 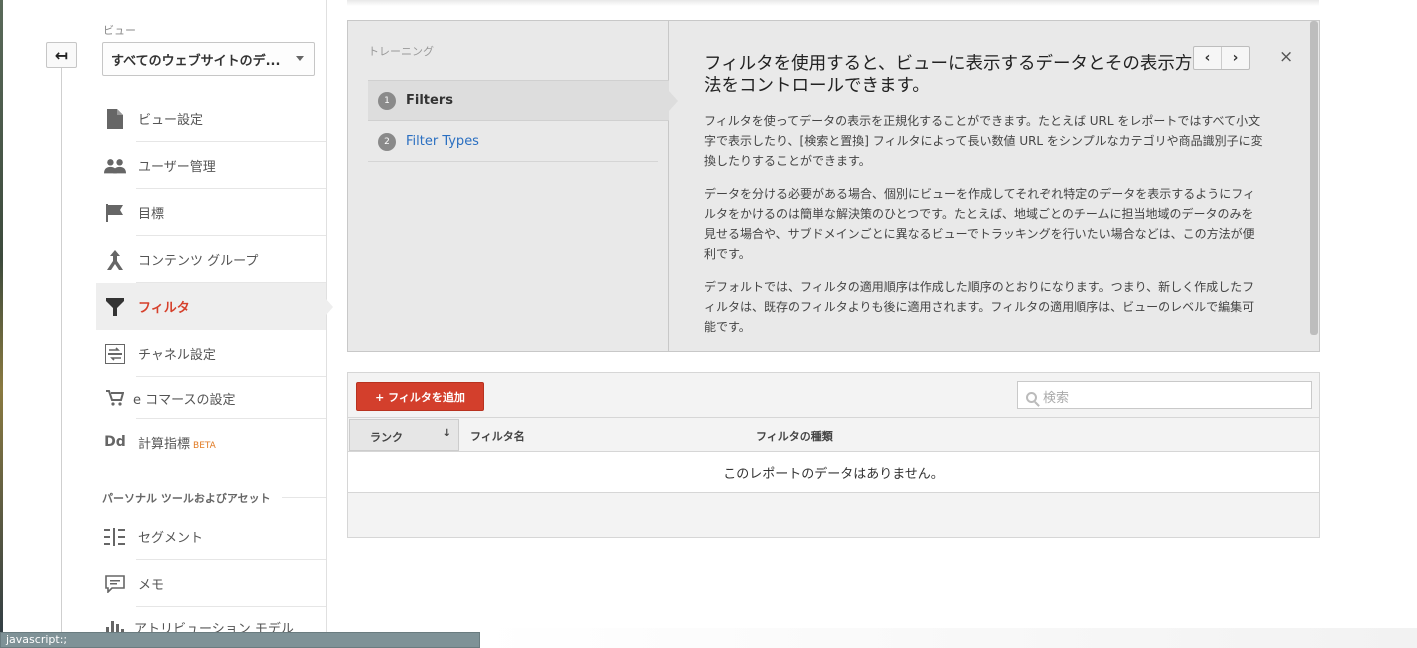 What do you see at coordinates (115, 442) in the screenshot?
I see `calculated-metric-icon: Dd` at bounding box center [115, 442].